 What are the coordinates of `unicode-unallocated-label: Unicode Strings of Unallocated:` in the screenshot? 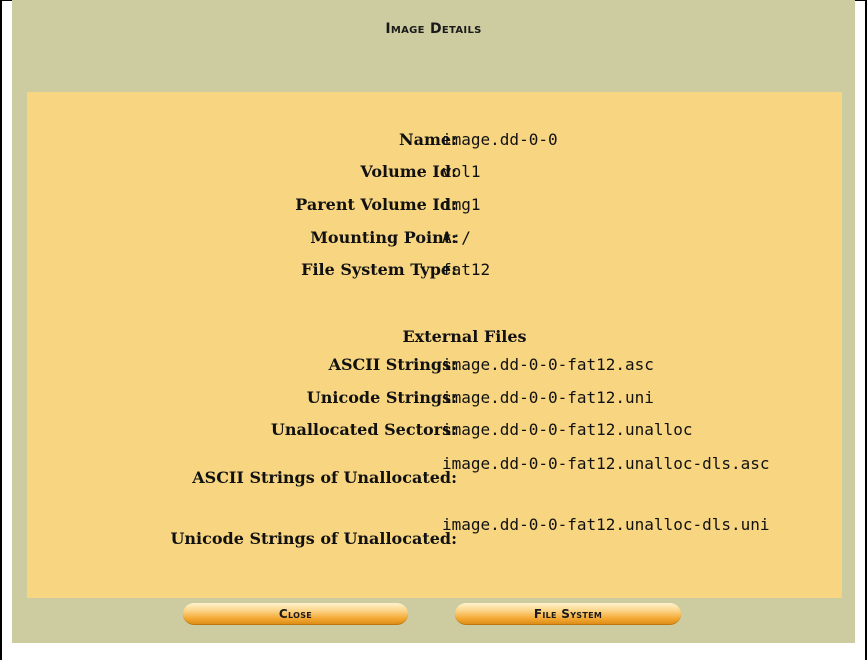 It's located at (313, 538).